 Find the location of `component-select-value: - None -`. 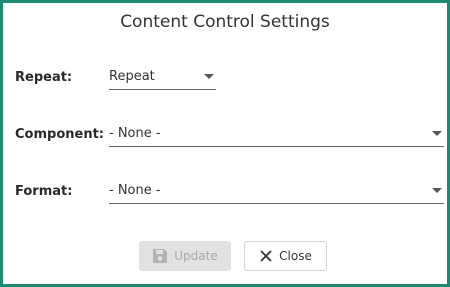

component-select-value: - None - is located at coordinates (135, 133).